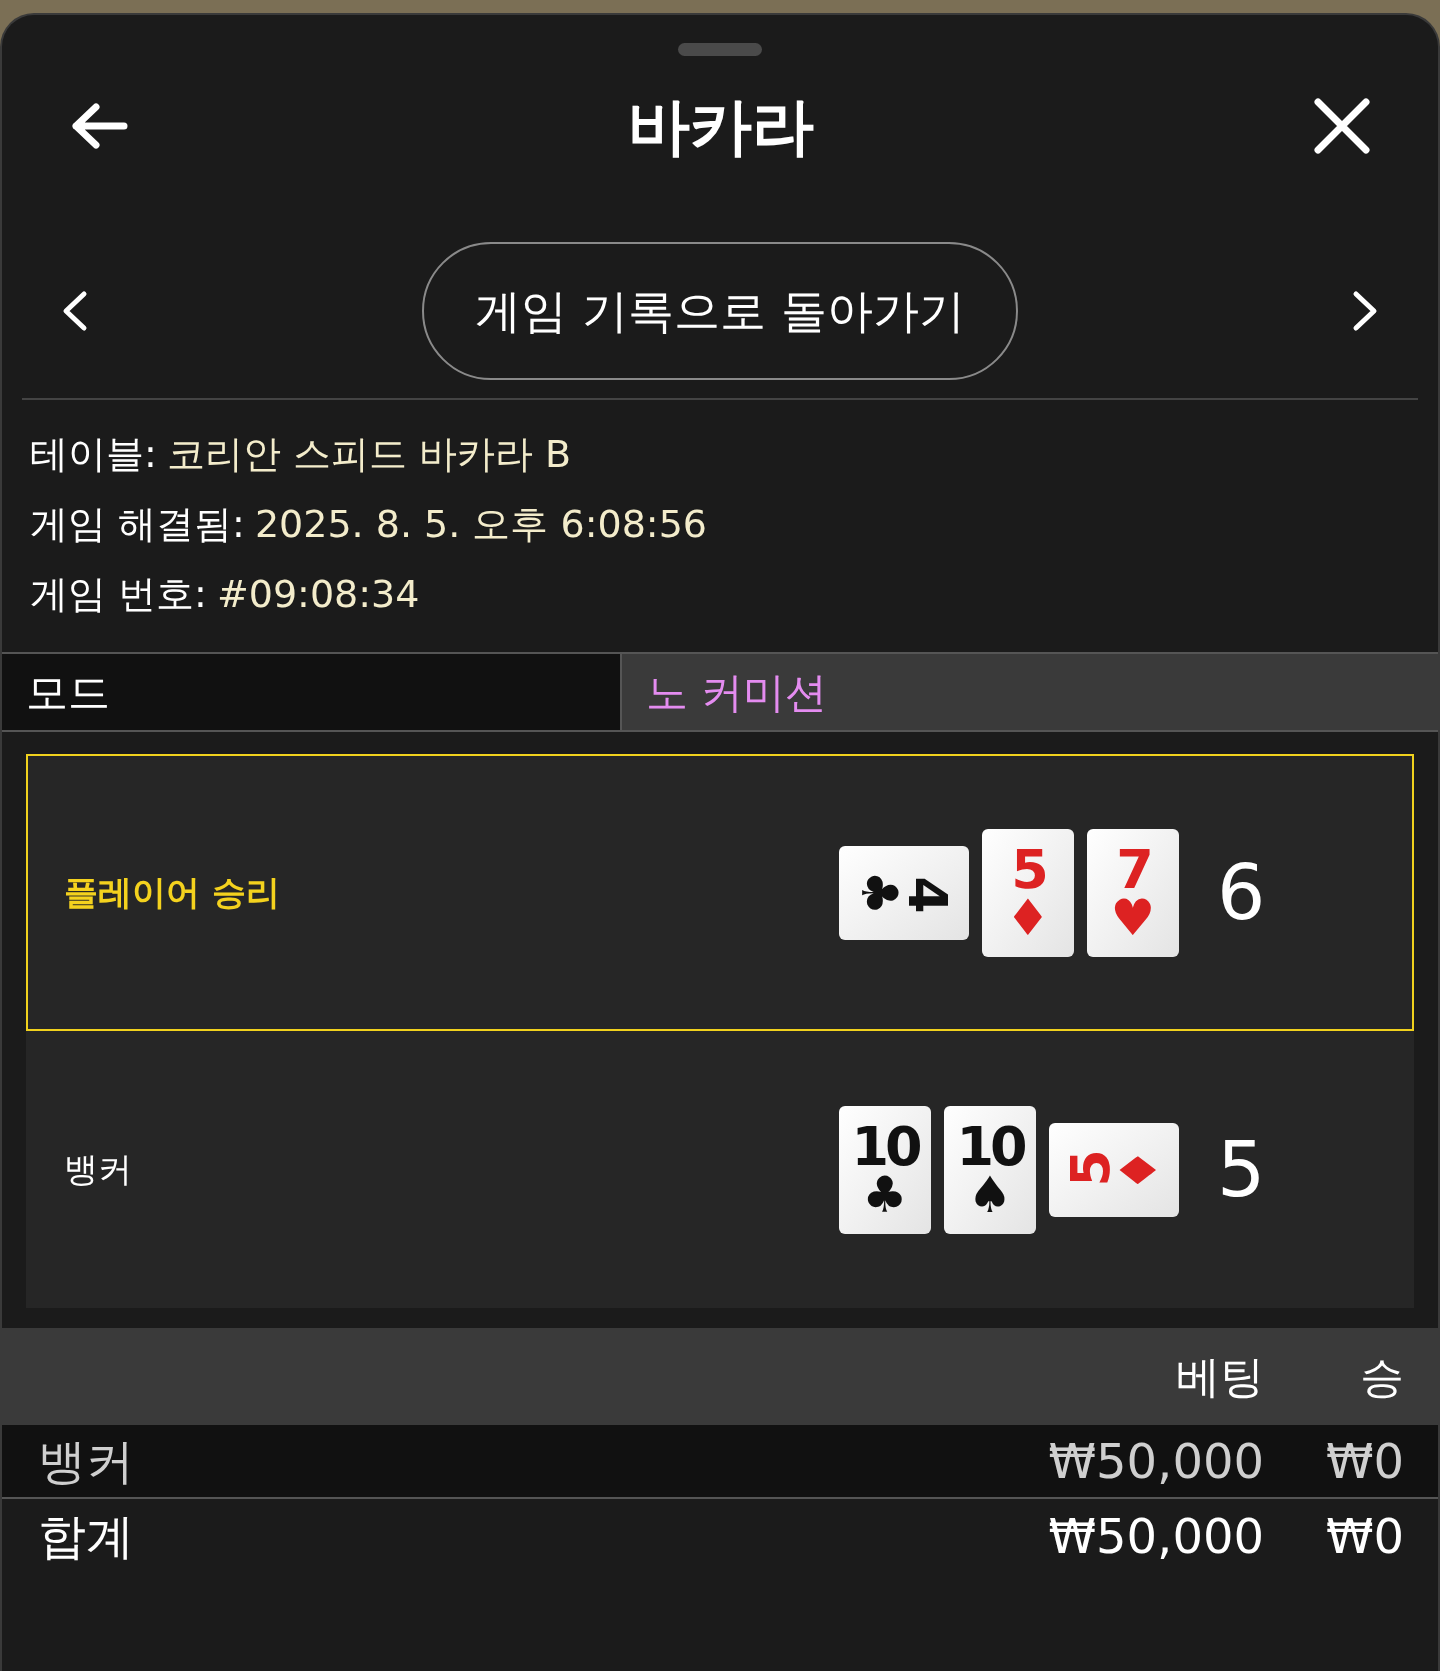  Describe the element at coordinates (369, 454) in the screenshot. I see `detail-value: 코리안 스피드 바카라 B` at that location.